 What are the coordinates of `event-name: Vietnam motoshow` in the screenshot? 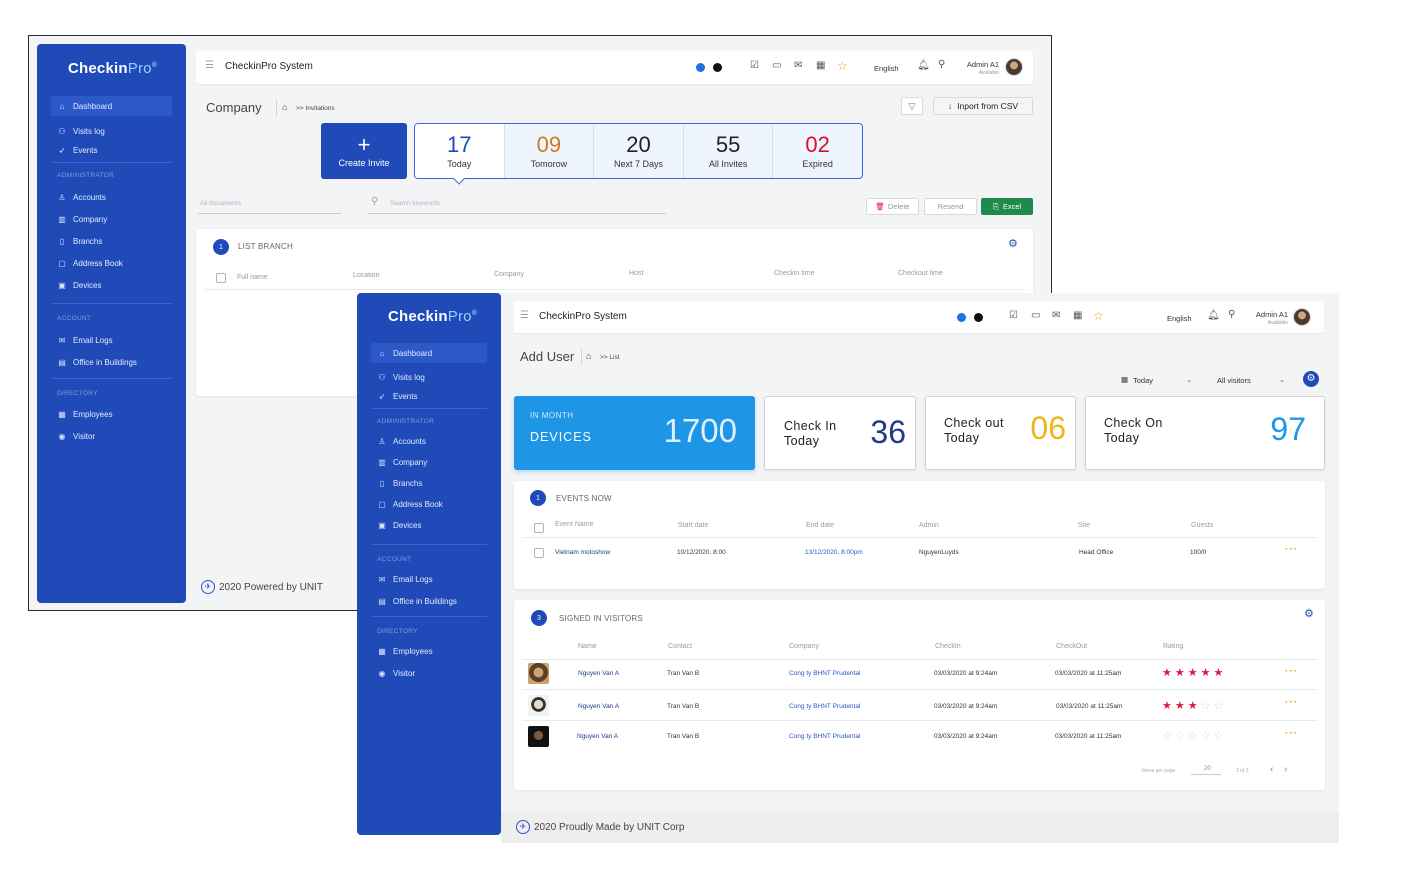 It's located at (582, 552).